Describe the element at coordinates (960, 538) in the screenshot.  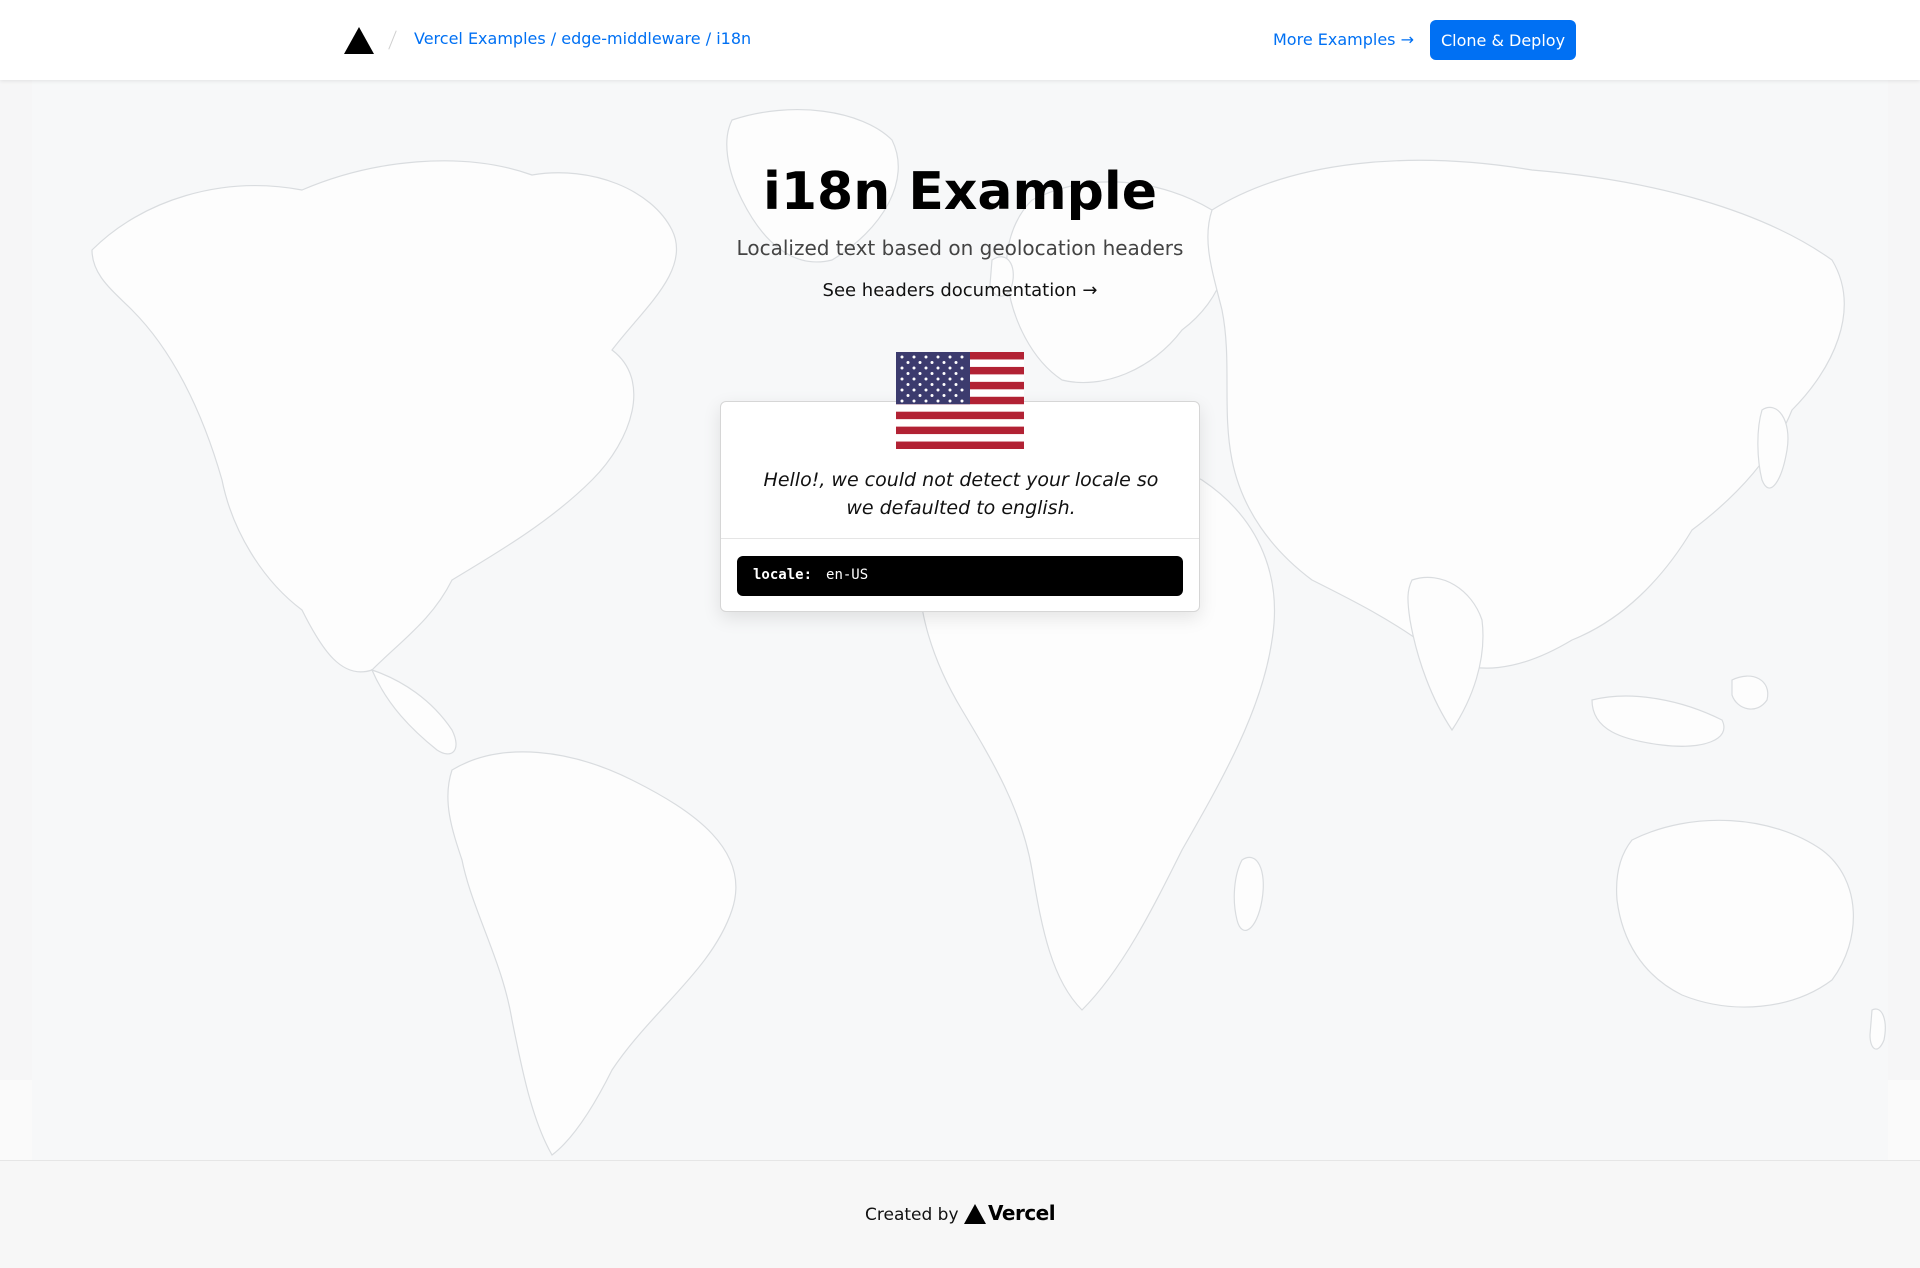
I see `card-divider` at that location.